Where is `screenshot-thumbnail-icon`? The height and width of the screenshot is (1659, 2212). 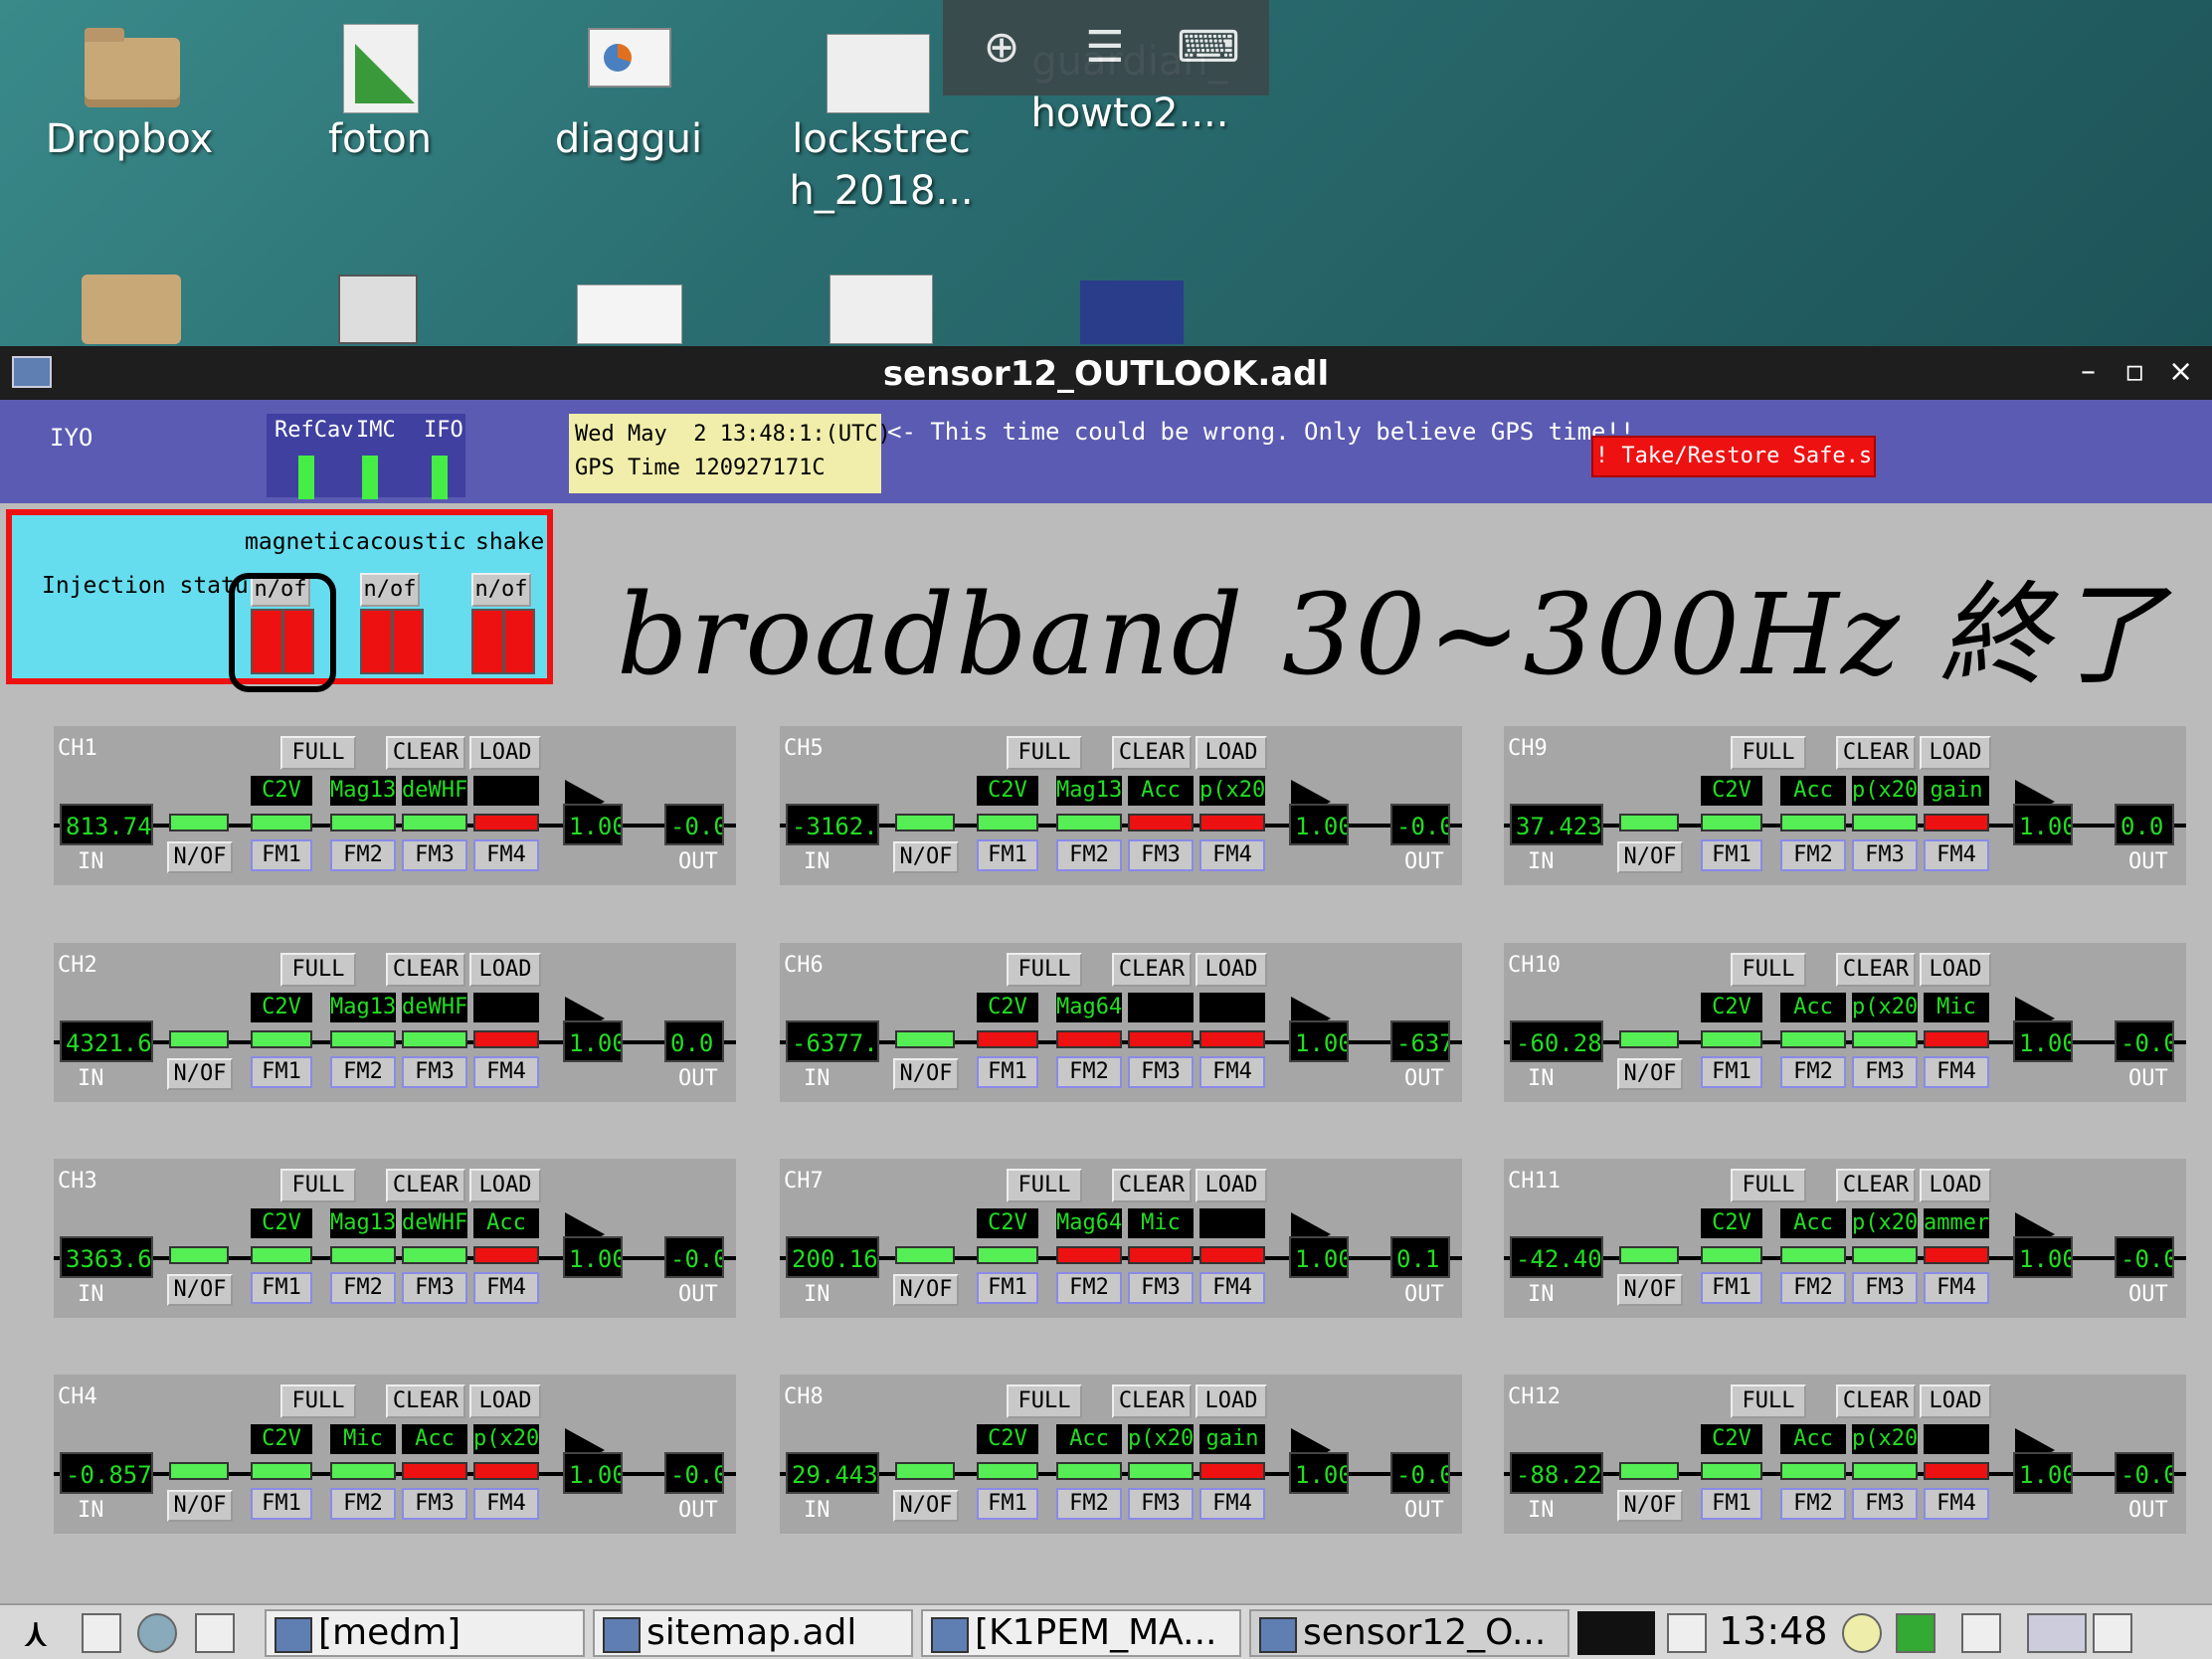
screenshot-thumbnail-icon is located at coordinates (1132, 312).